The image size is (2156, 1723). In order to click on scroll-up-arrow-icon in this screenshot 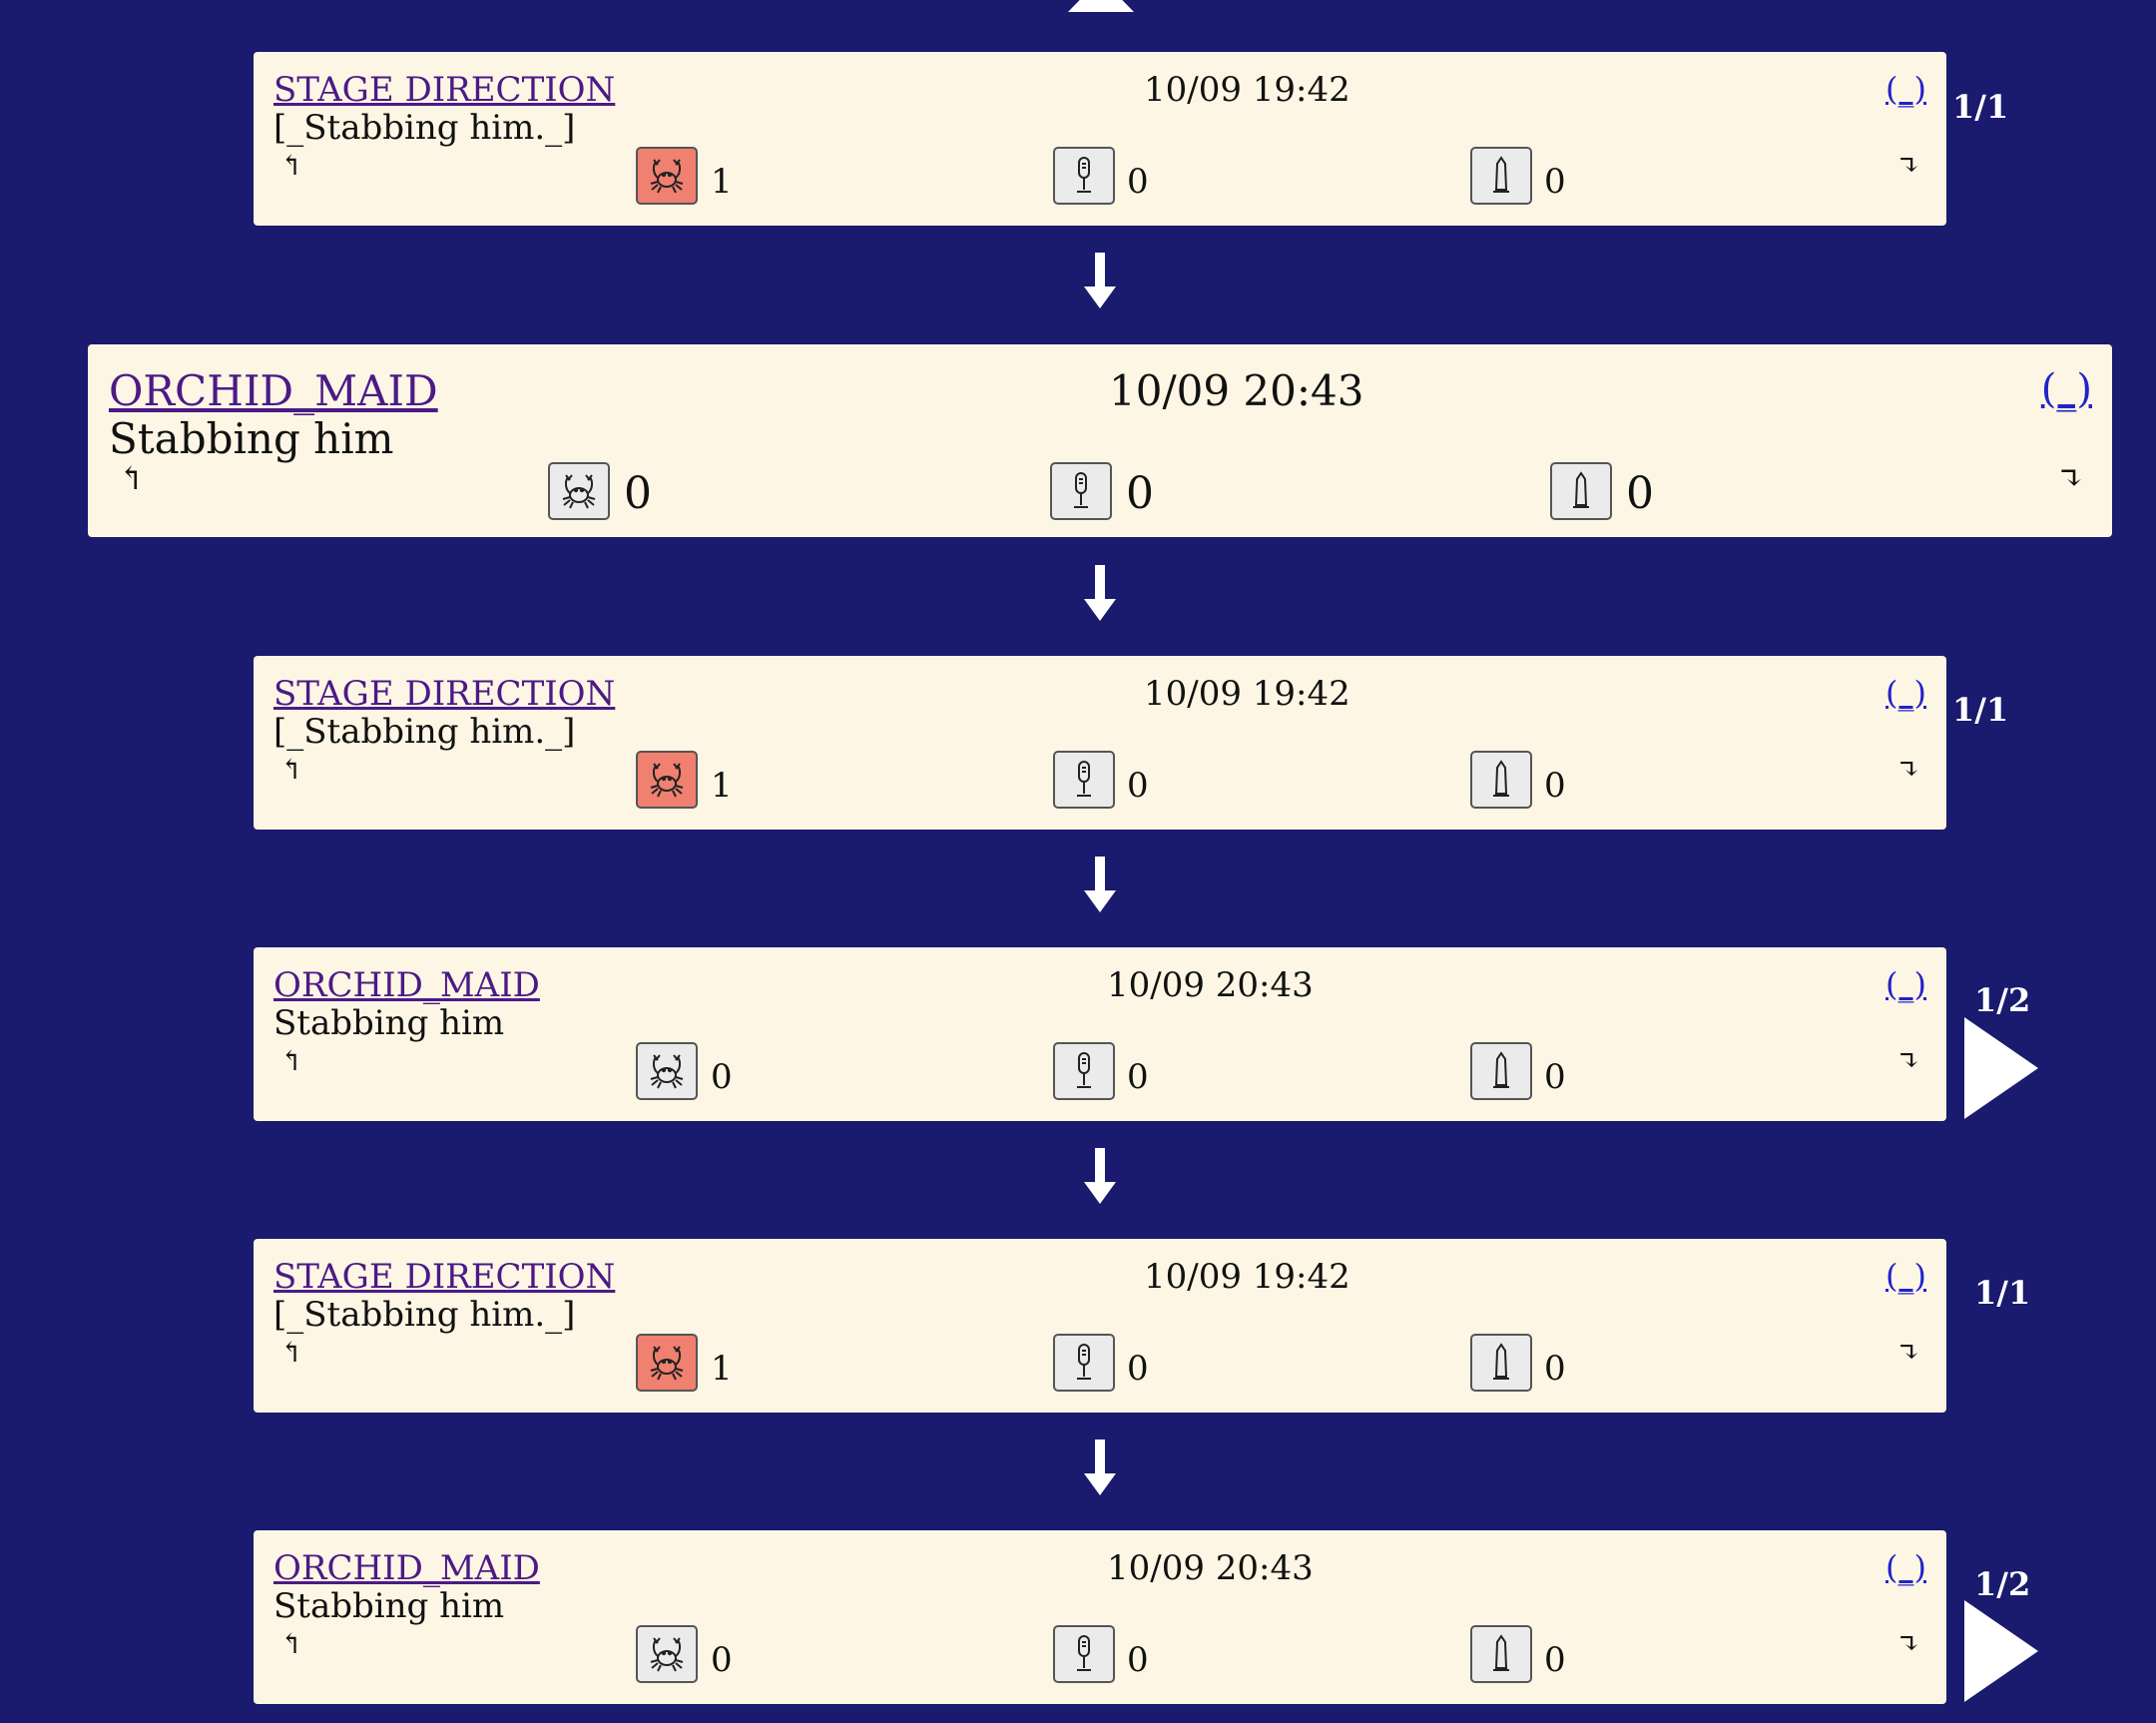, I will do `click(1101, 6)`.